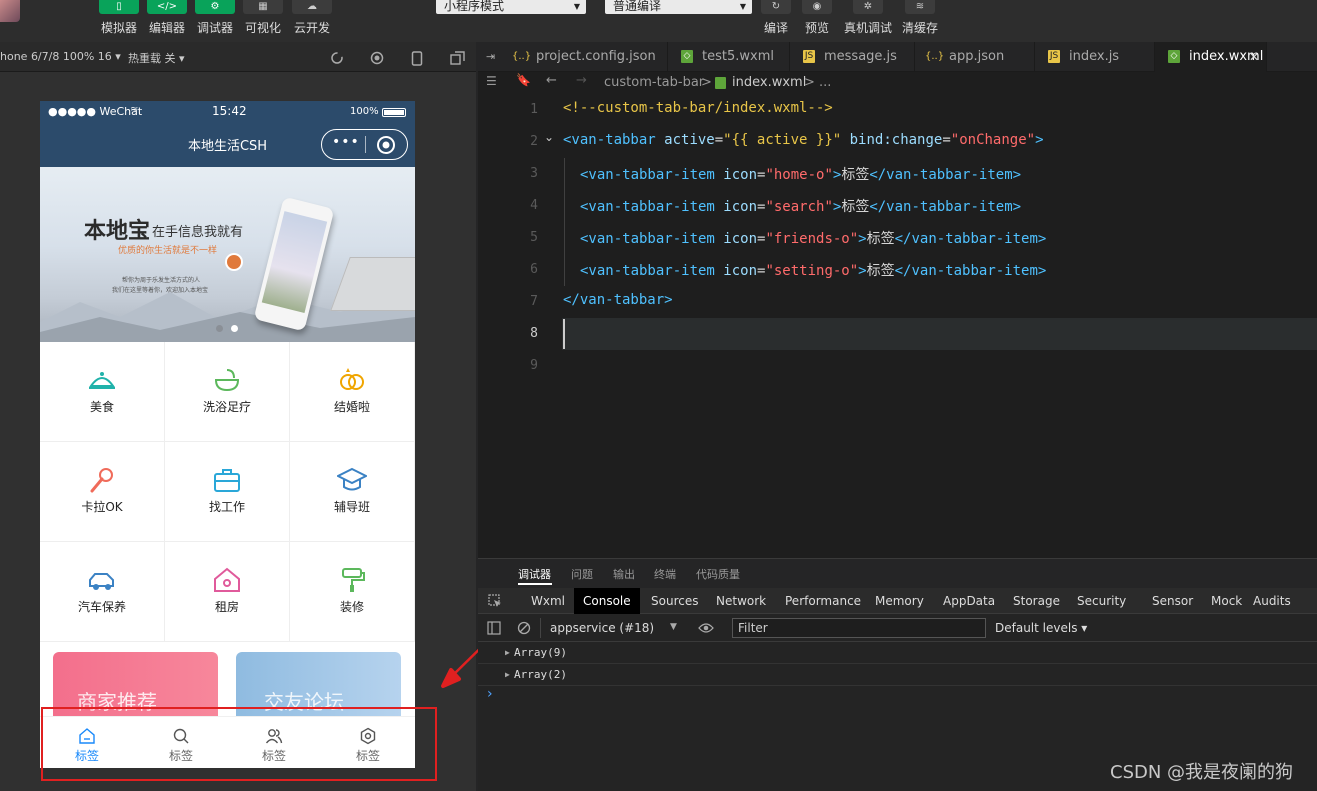  Describe the element at coordinates (585, 57) in the screenshot. I see `tab-project-config-json: {..} project.config.json` at that location.